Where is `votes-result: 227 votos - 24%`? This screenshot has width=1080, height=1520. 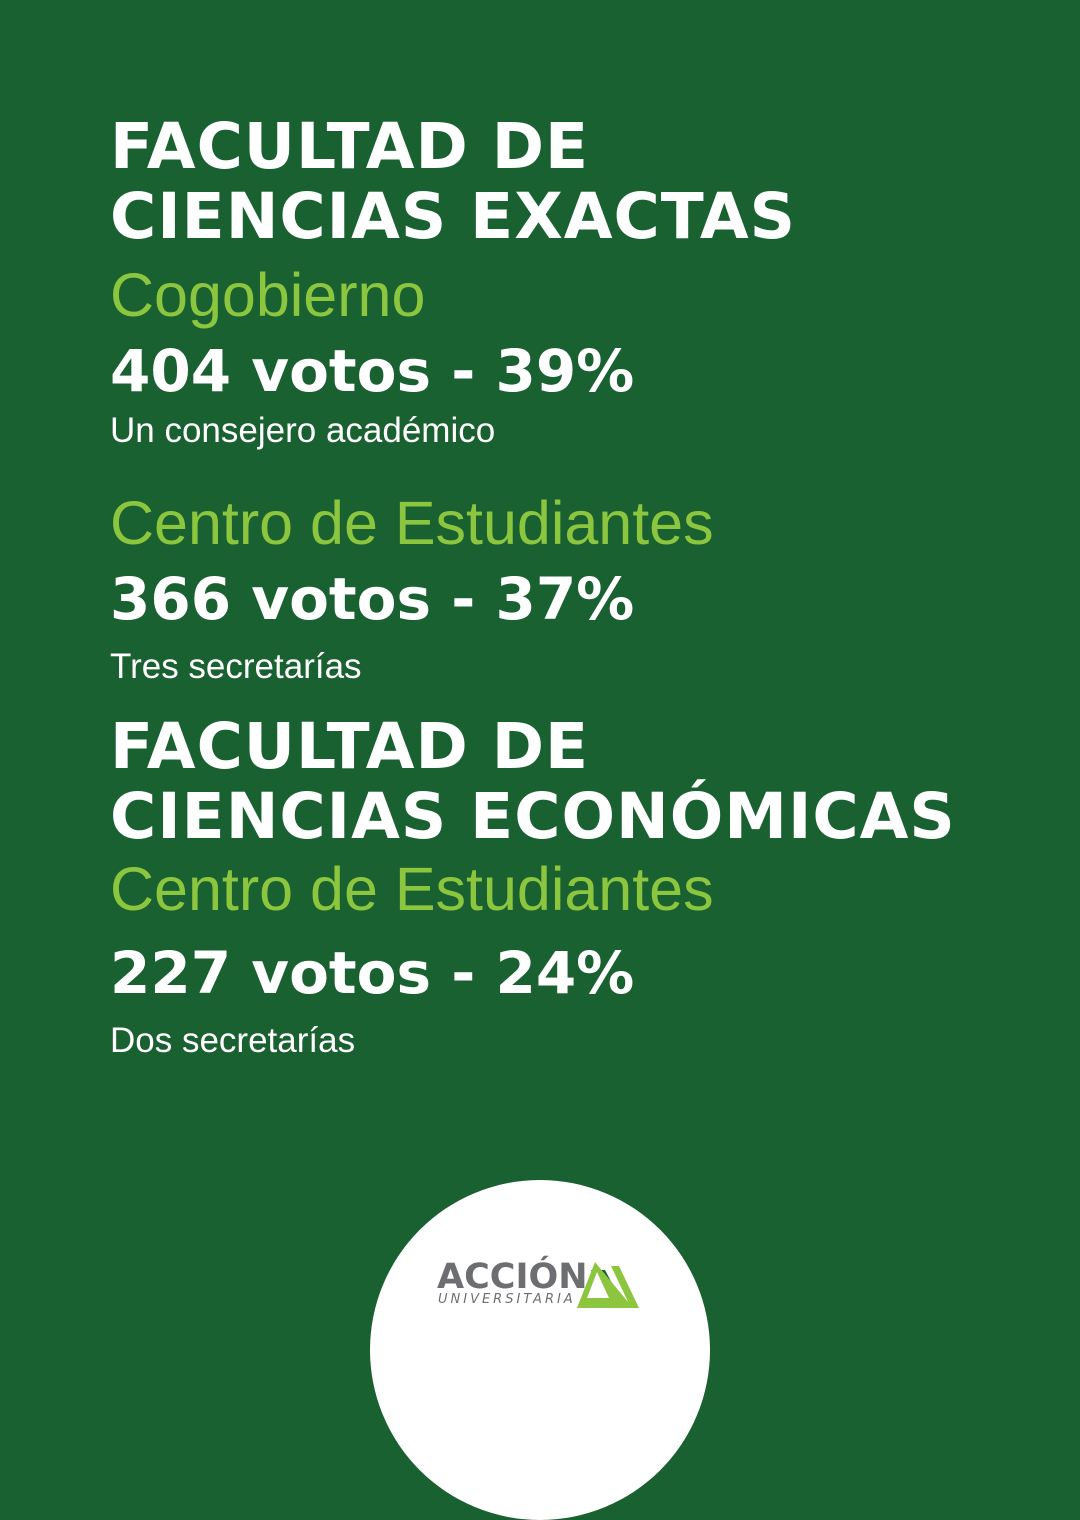
votes-result: 227 votos - 24% is located at coordinates (372, 973).